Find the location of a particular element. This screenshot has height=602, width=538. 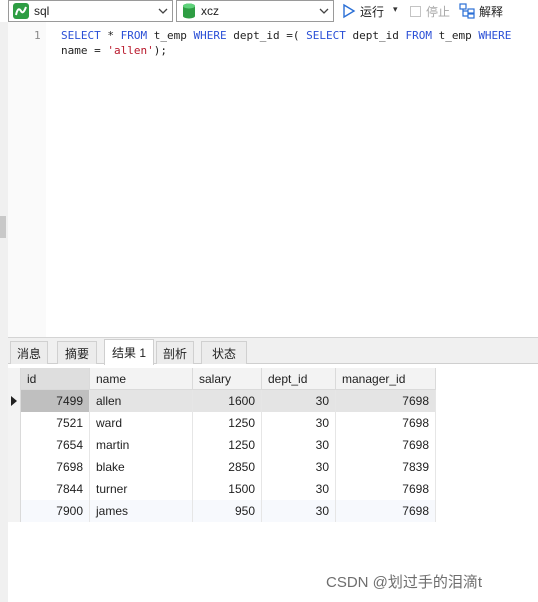

run-label: 运行 is located at coordinates (372, 11).